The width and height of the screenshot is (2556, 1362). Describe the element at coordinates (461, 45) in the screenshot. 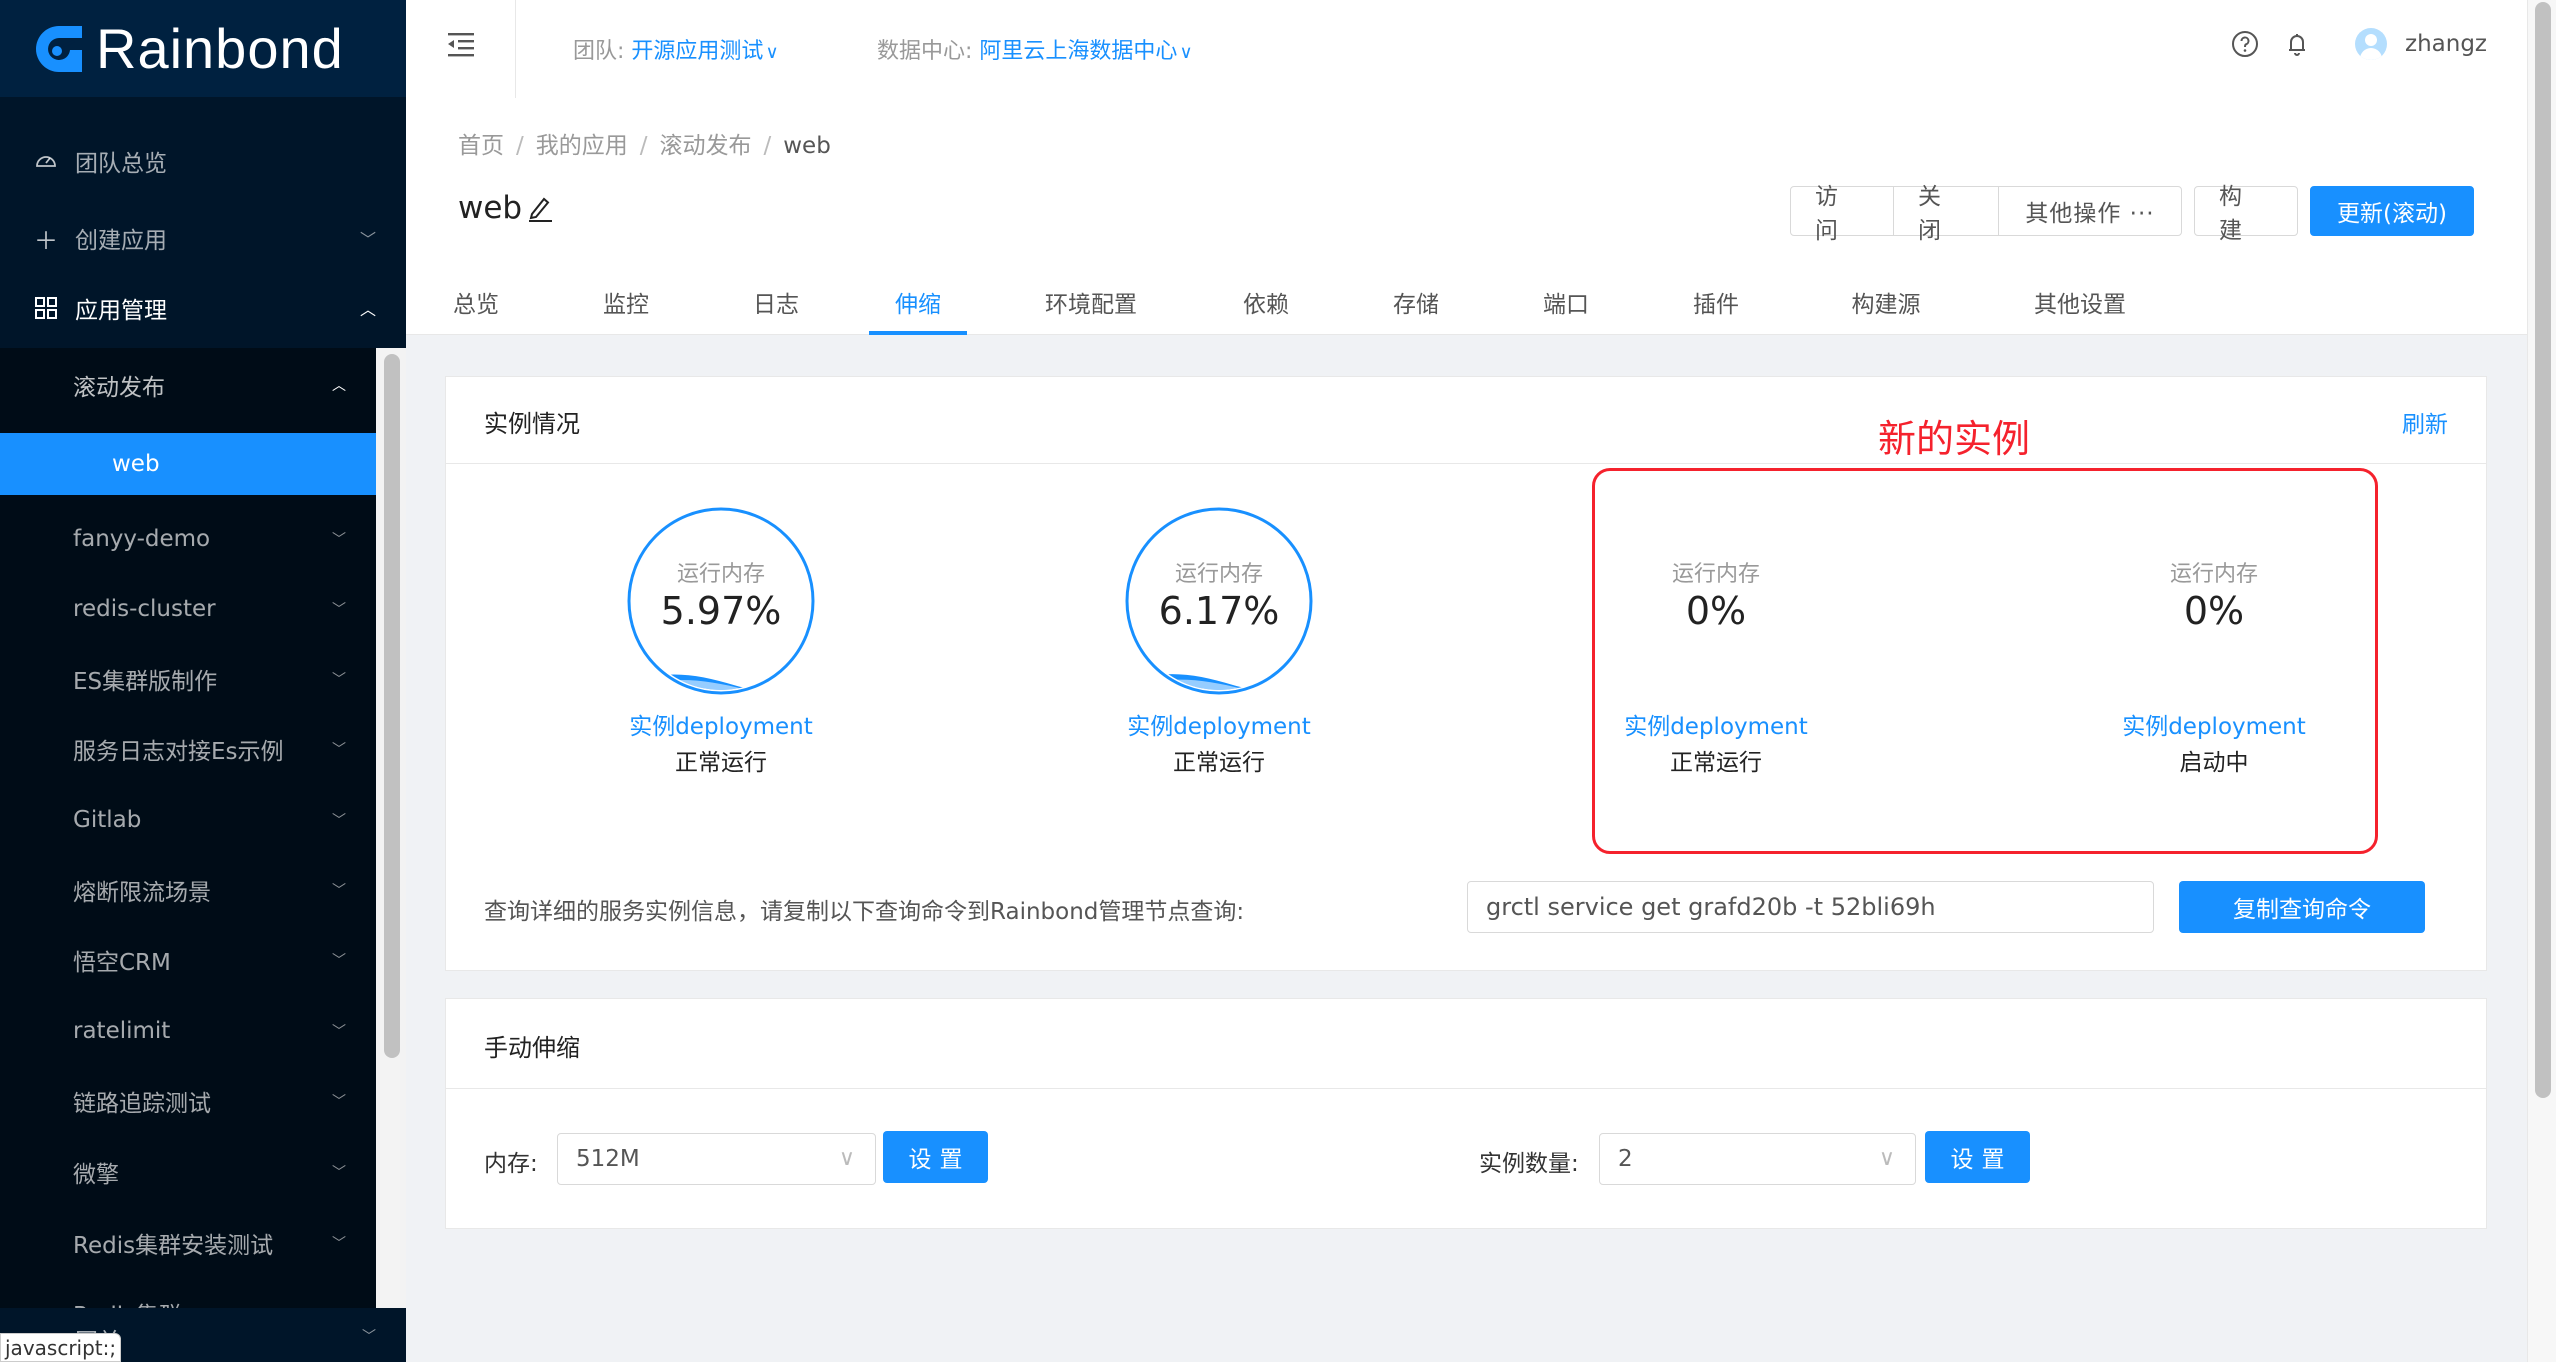

I see `menu-fold-icon` at that location.